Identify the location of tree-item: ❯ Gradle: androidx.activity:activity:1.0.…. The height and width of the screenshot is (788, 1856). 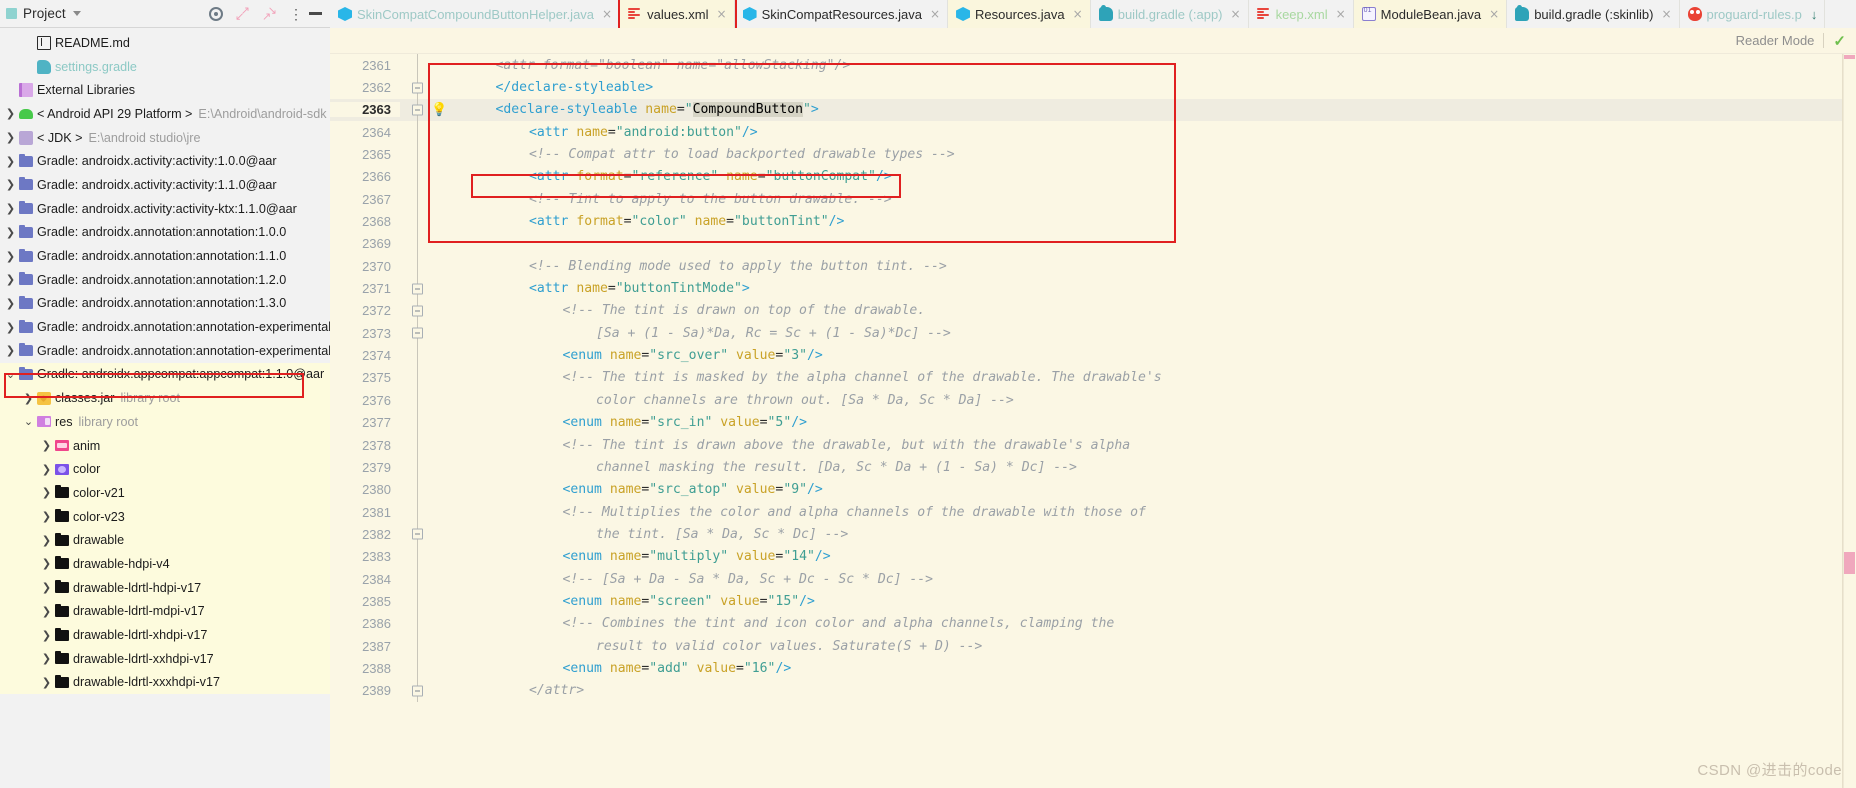
(165, 161).